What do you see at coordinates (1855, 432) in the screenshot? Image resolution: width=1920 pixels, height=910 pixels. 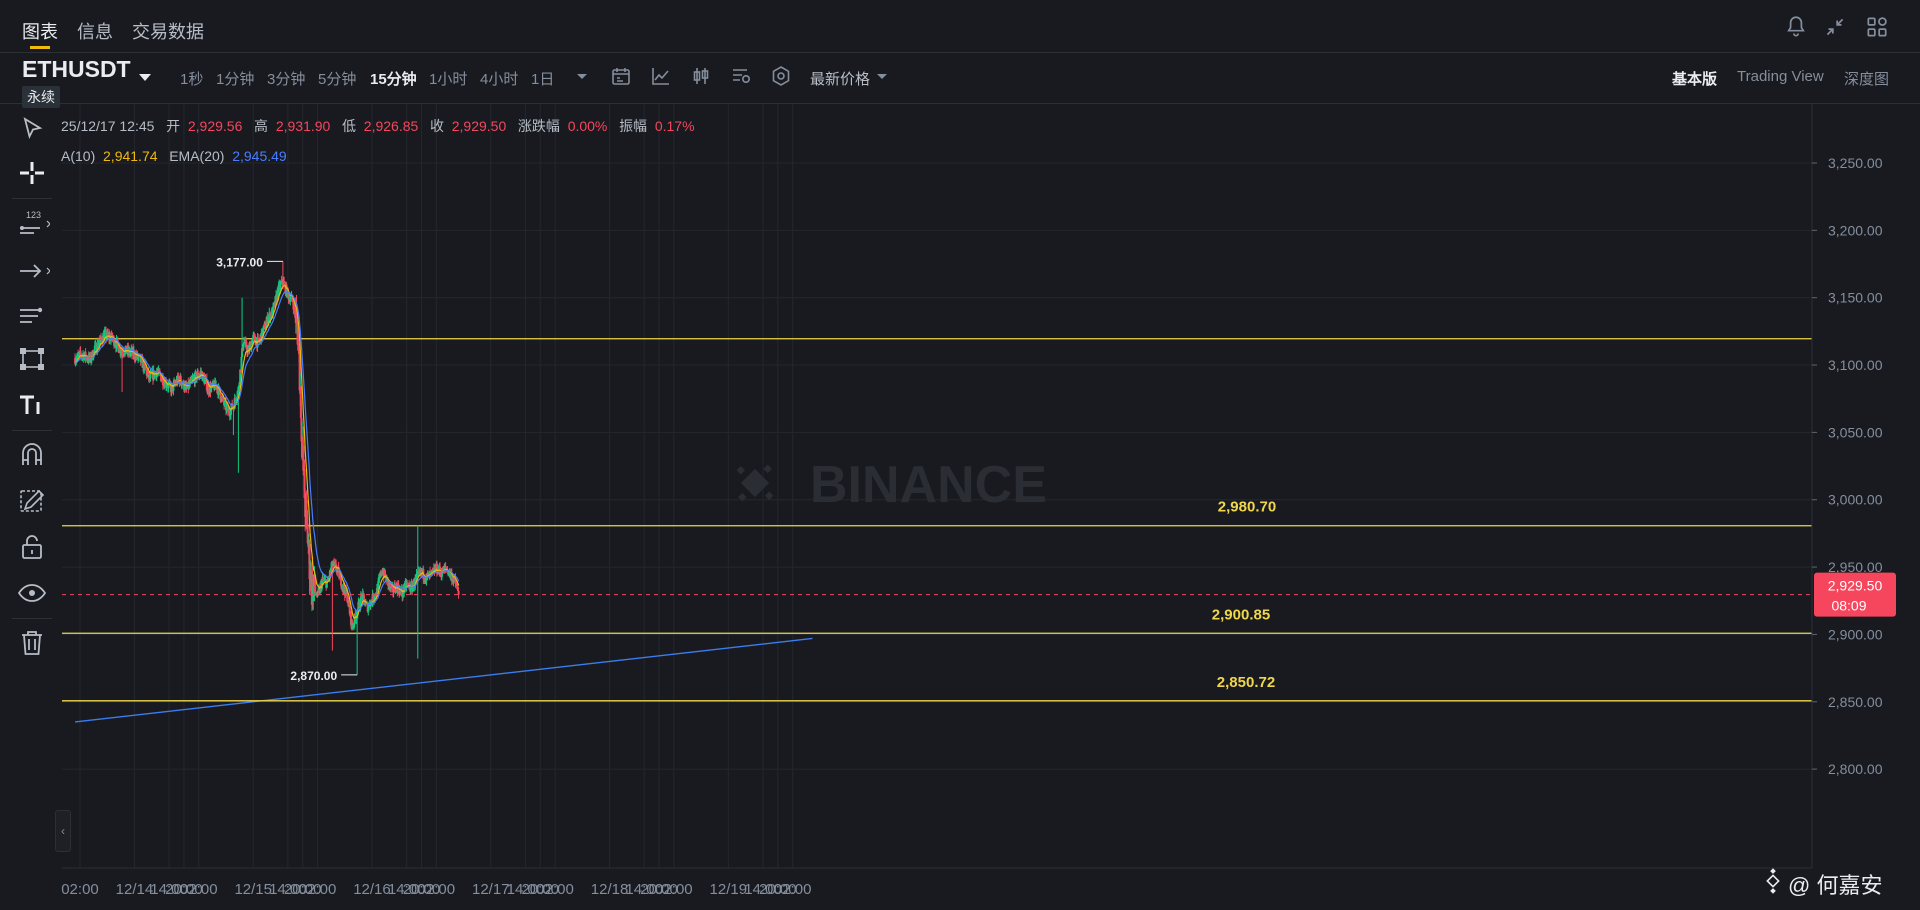 I see `price-tick-label: 3,050.00` at bounding box center [1855, 432].